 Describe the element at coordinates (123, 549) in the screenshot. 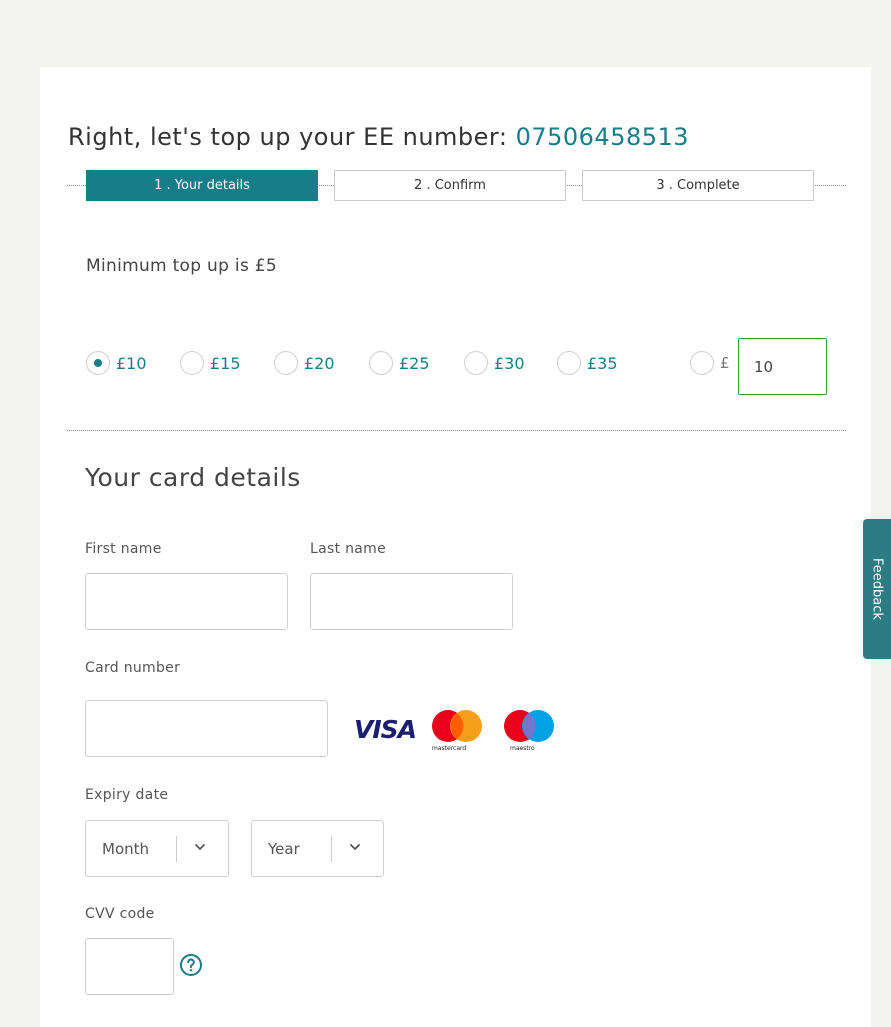

I see `first-name-label: First name` at that location.